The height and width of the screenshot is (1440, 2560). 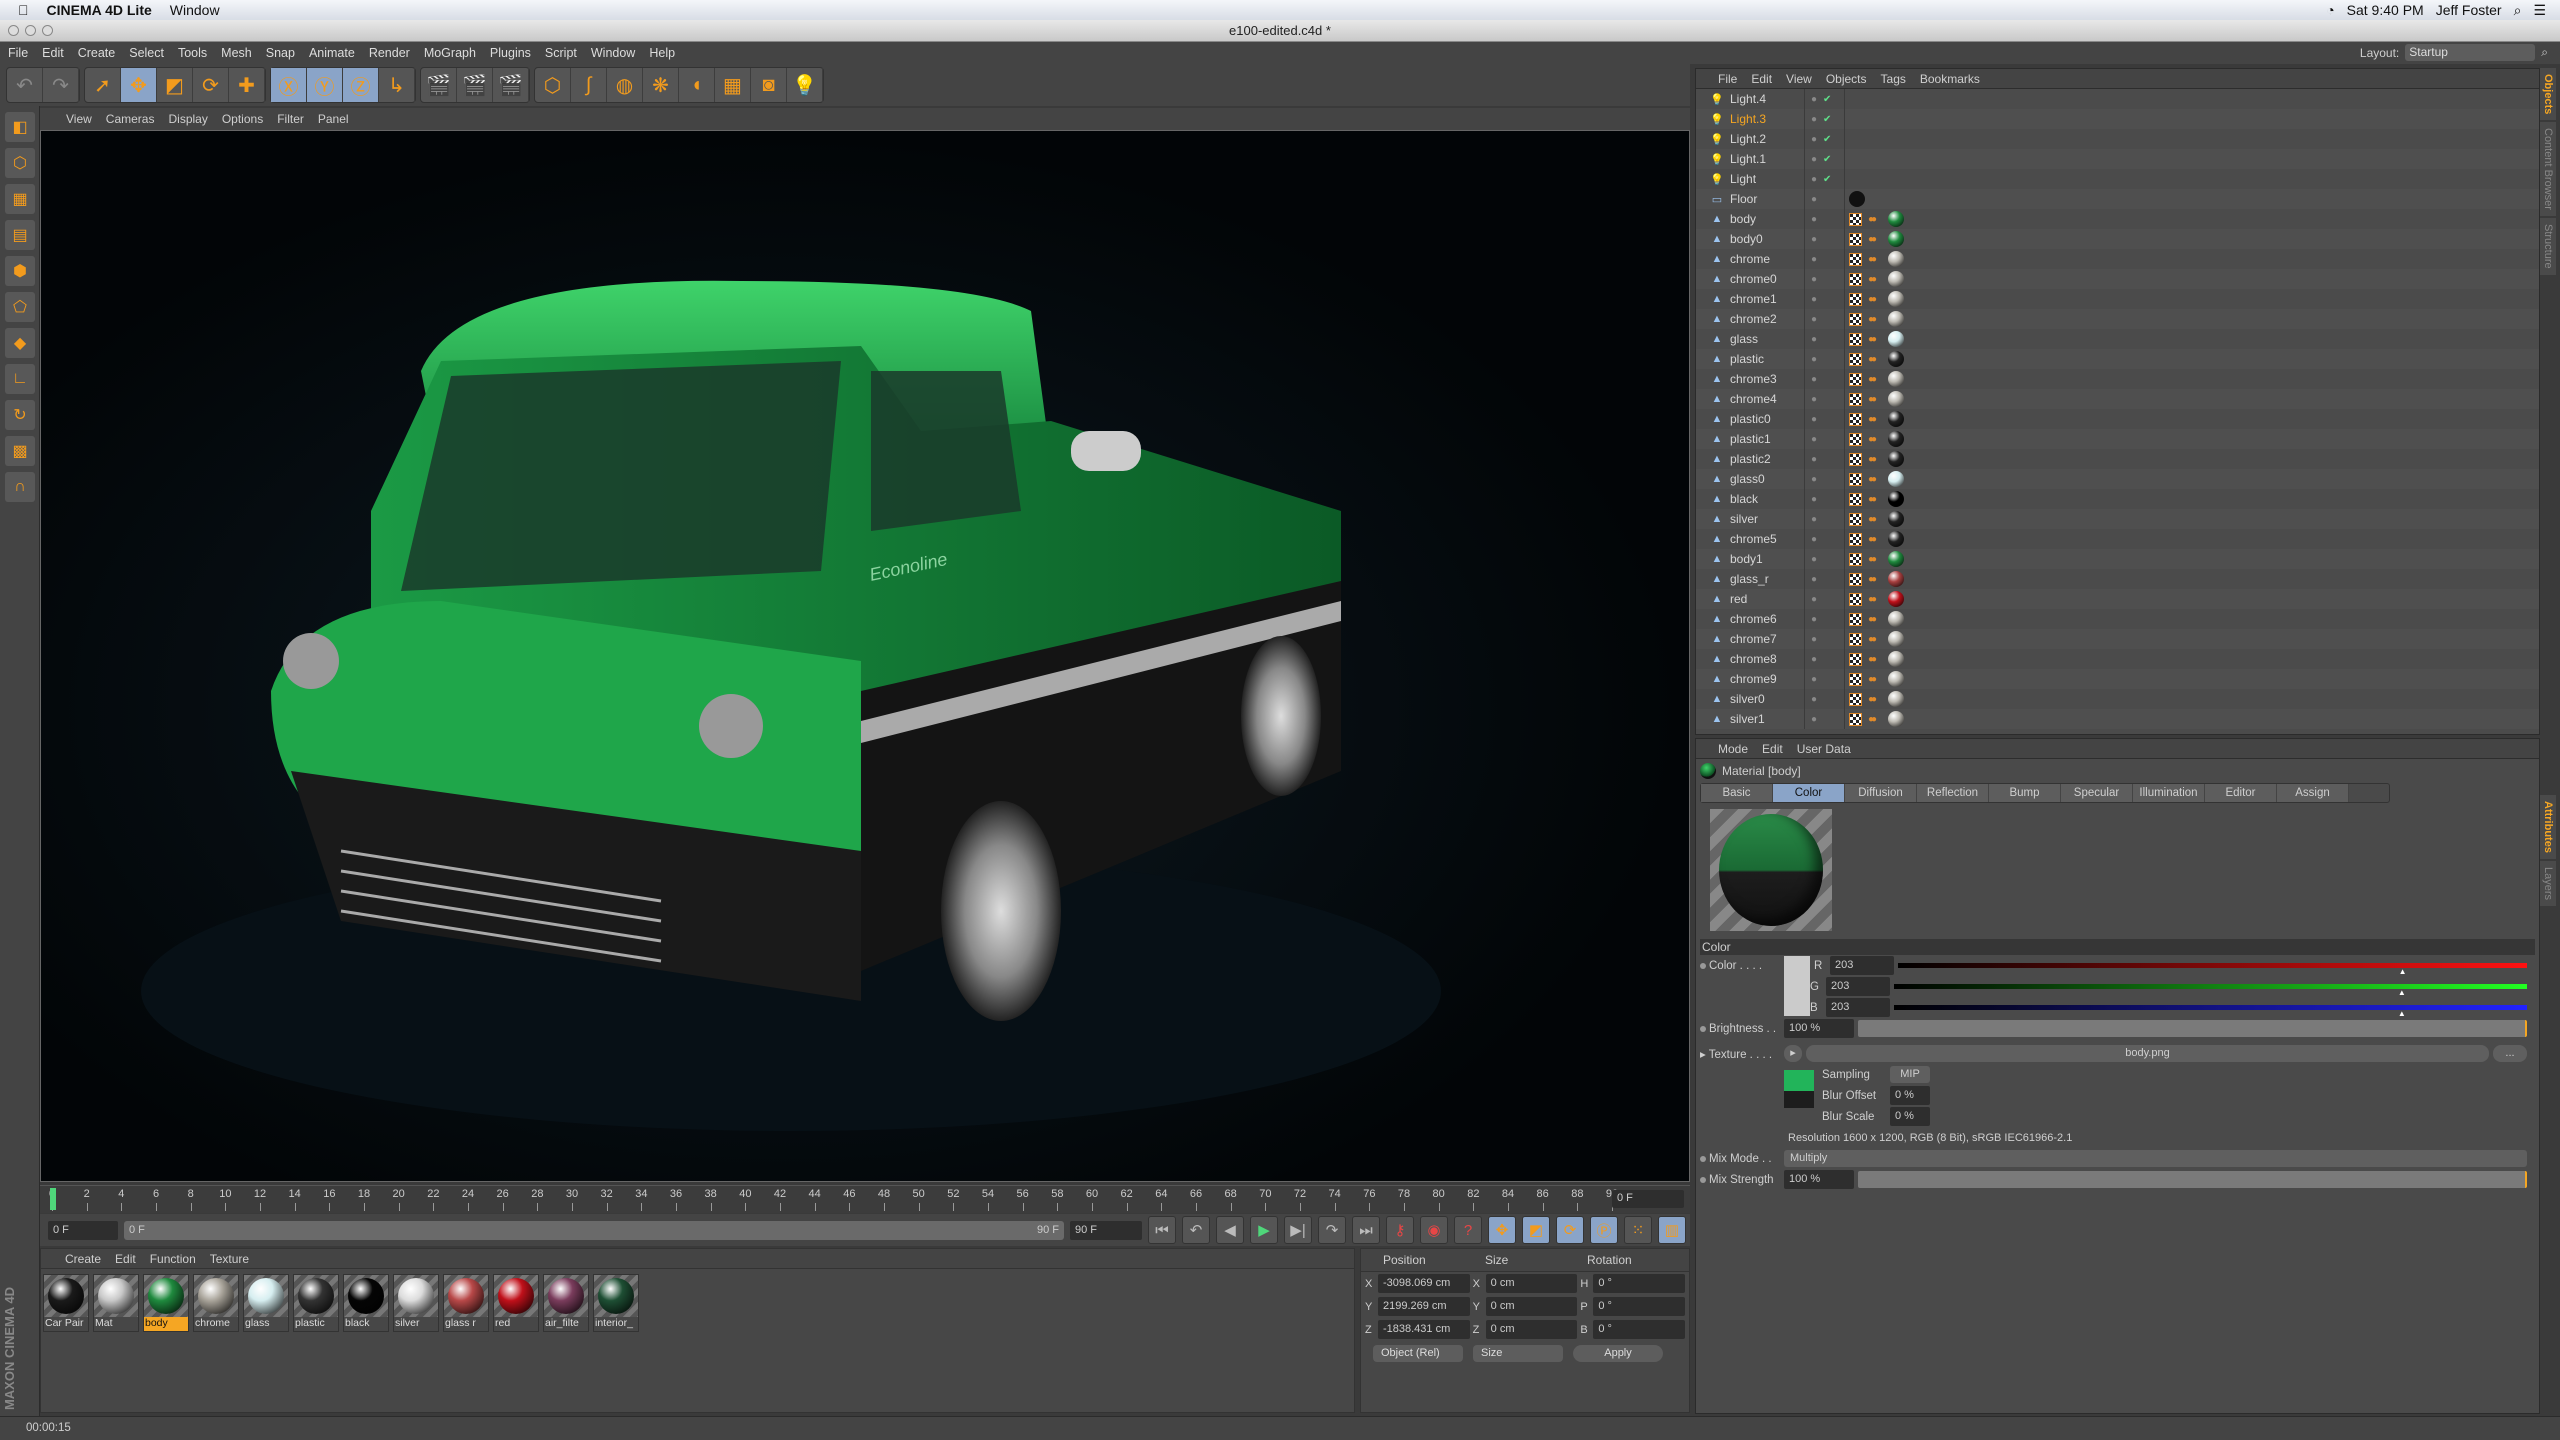 I want to click on r-field: 203, so click(x=1862, y=965).